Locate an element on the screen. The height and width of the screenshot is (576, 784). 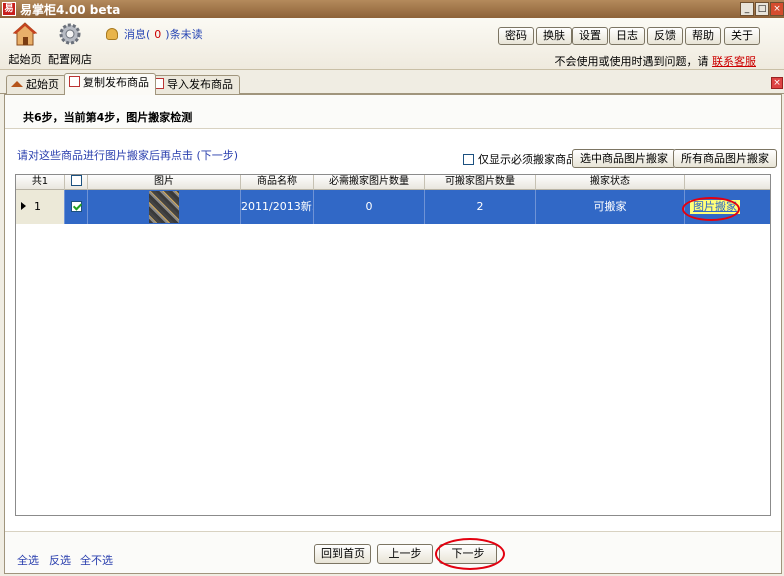
gear-icon is located at coordinates (70, 34).